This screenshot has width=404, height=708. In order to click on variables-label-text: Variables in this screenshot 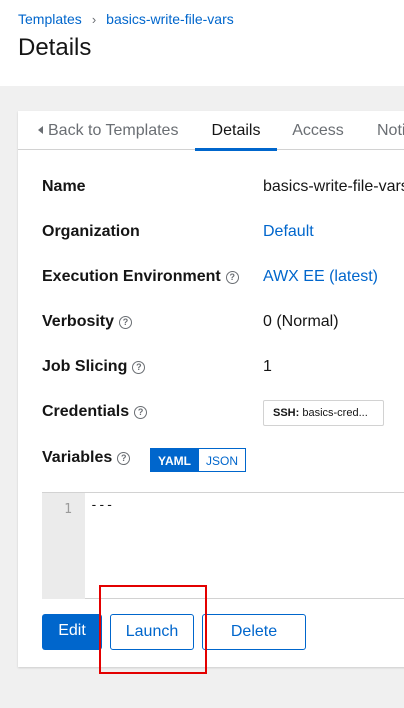, I will do `click(77, 457)`.